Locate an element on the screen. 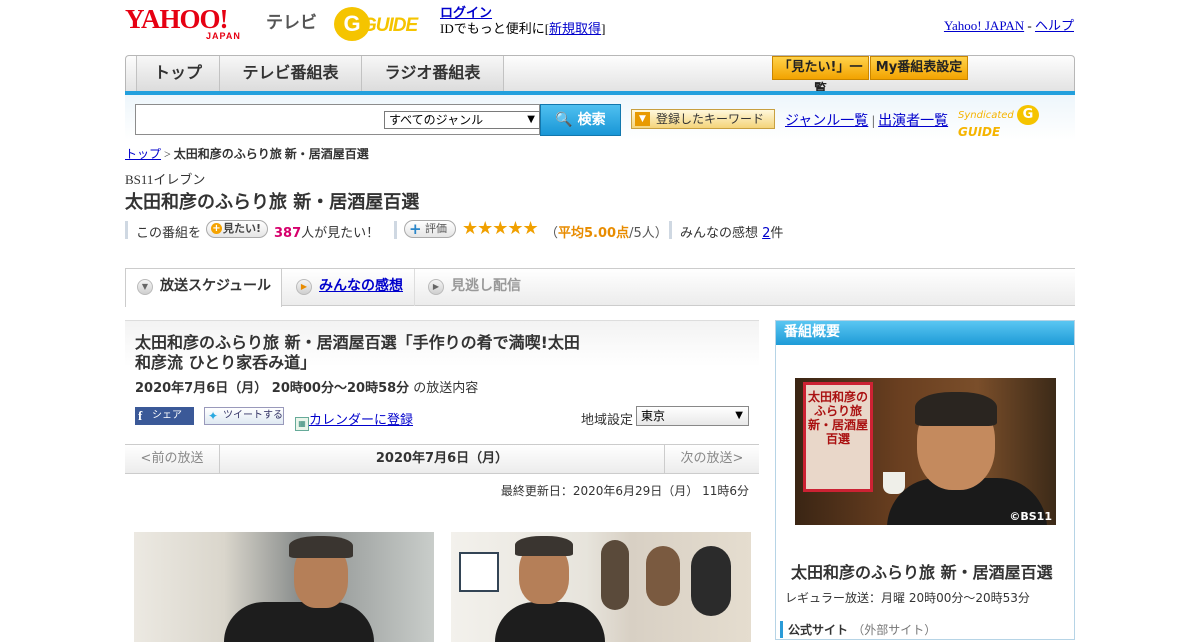  calendar-register-link: カレンダーに登録 is located at coordinates (361, 420).